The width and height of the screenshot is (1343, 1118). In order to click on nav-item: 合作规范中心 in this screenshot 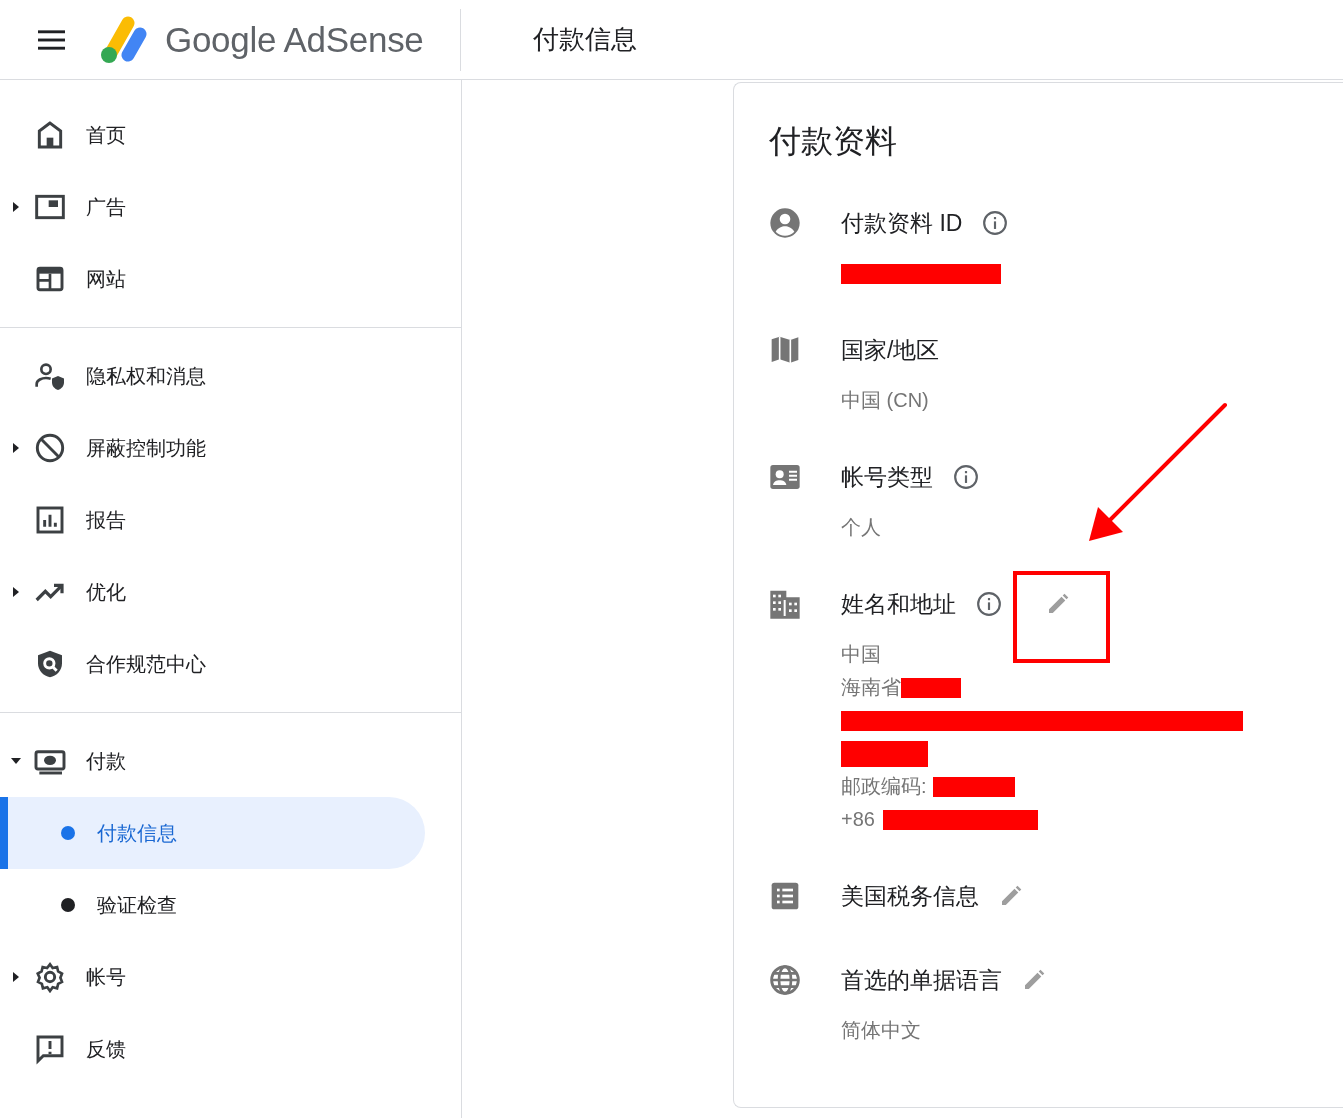, I will do `click(230, 664)`.